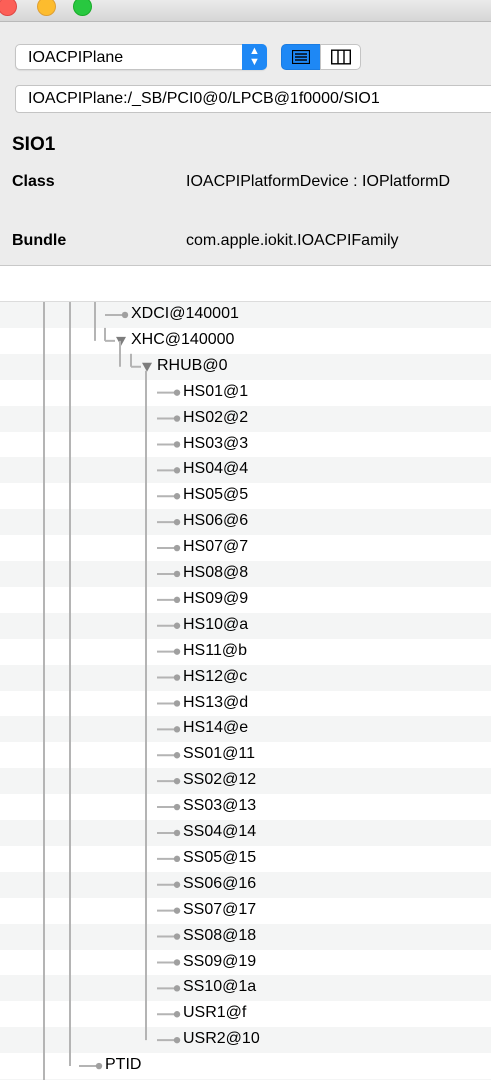 Image resolution: width=491 pixels, height=1080 pixels. I want to click on tree-node-label: HS08@8, so click(215, 573).